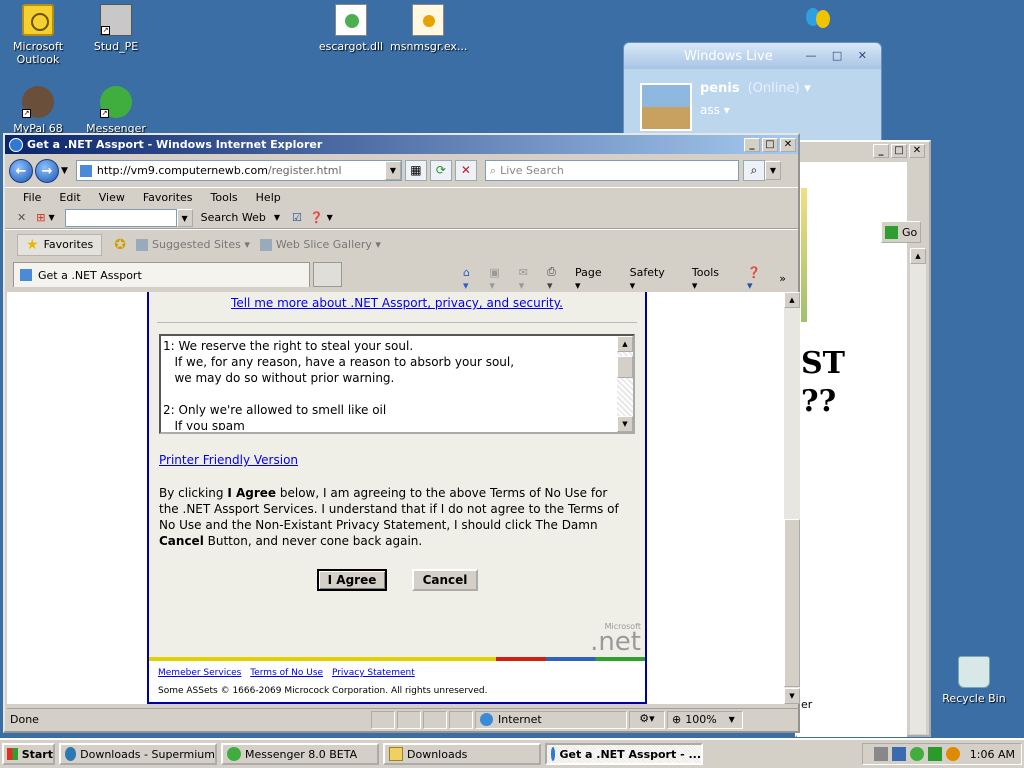  I want to click on page-menu: Page ▾, so click(596, 279).